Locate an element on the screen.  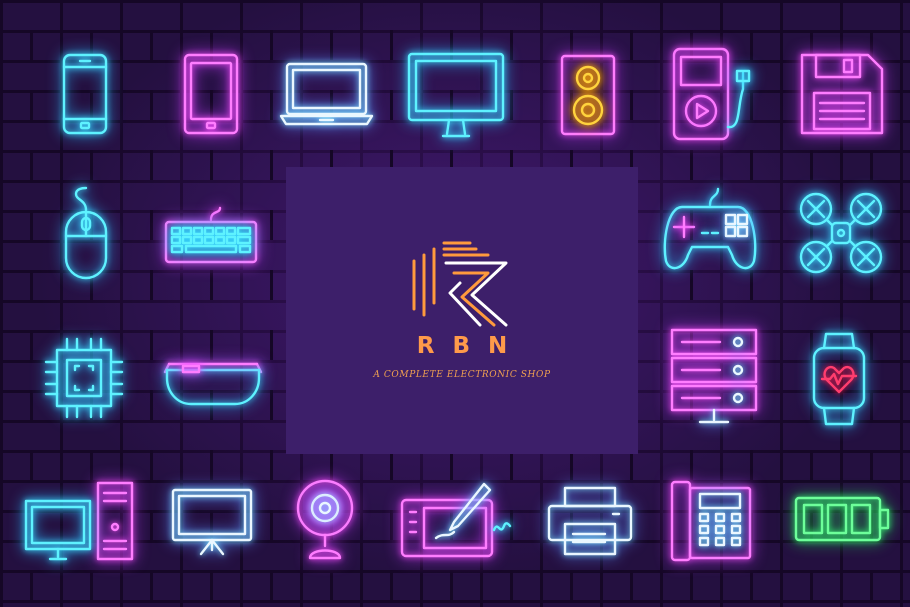
drone-icon is located at coordinates (841, 233).